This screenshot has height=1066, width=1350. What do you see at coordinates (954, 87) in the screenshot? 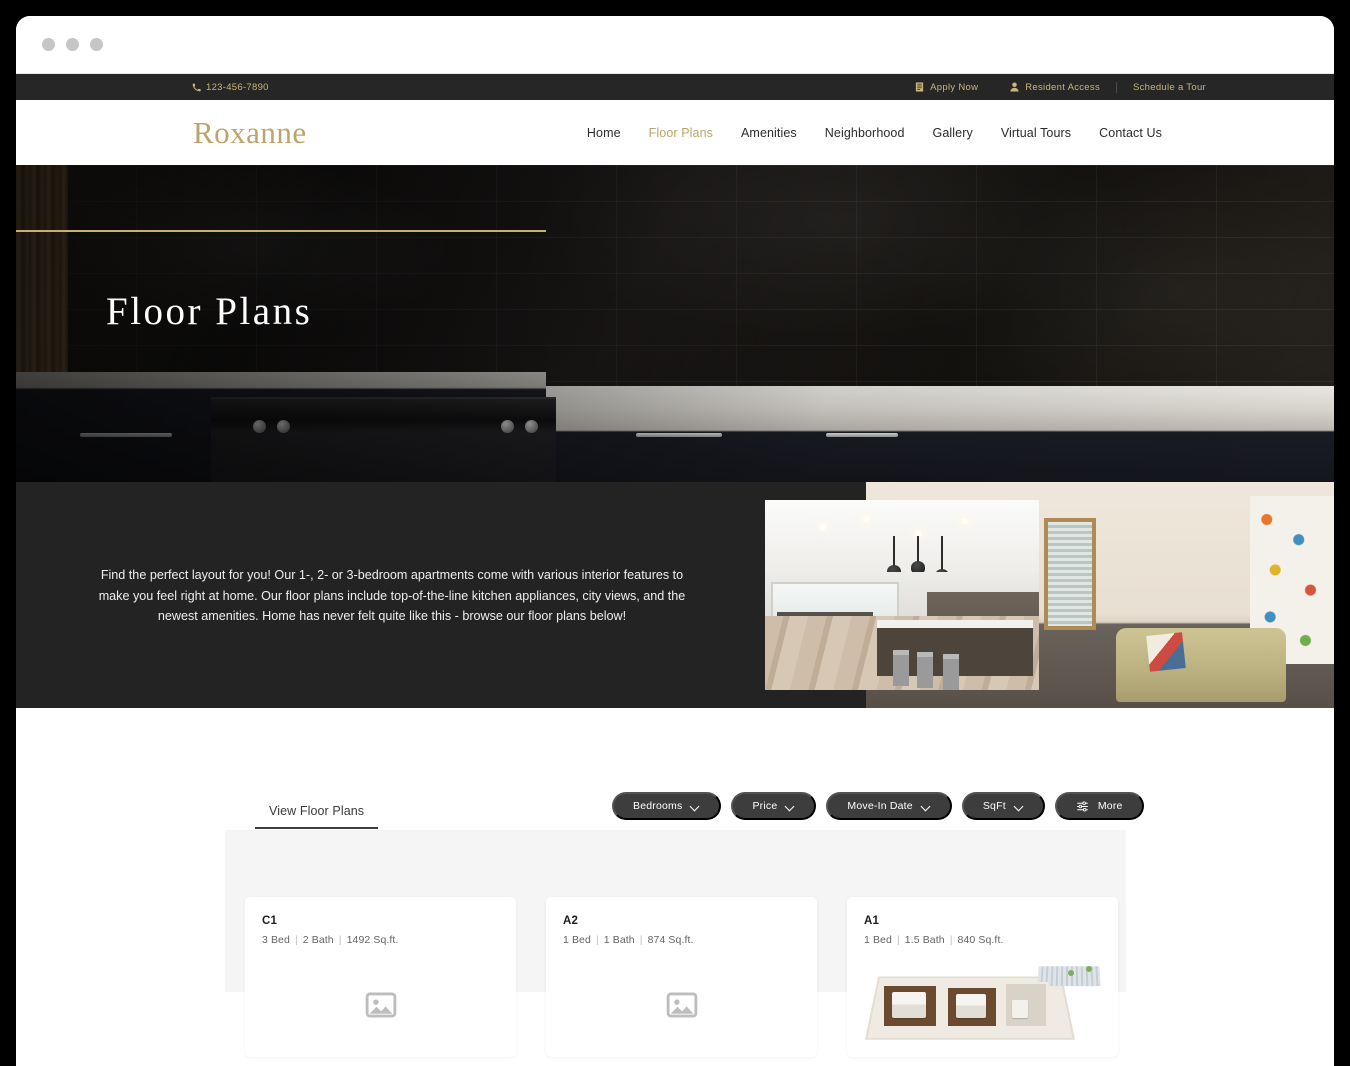
I see `apply-now-label: Apply Now` at bounding box center [954, 87].